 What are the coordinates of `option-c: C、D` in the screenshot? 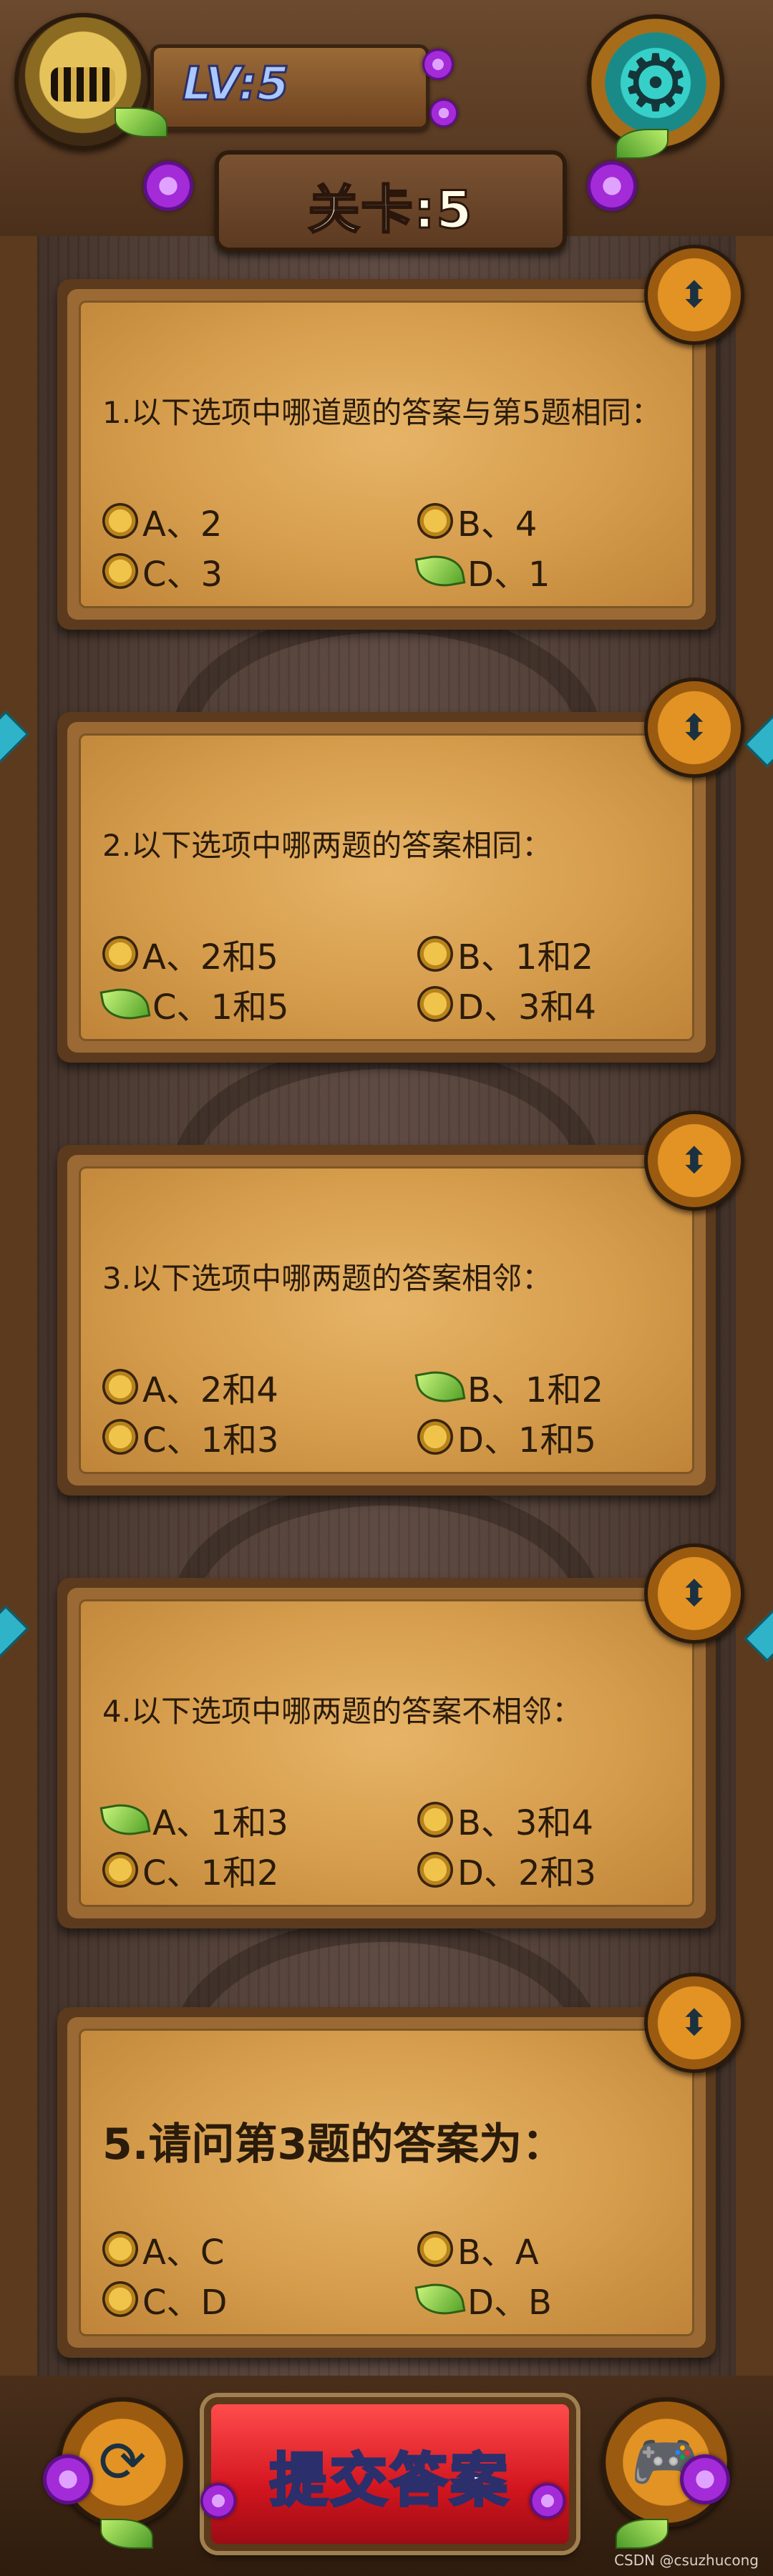 It's located at (164, 2299).